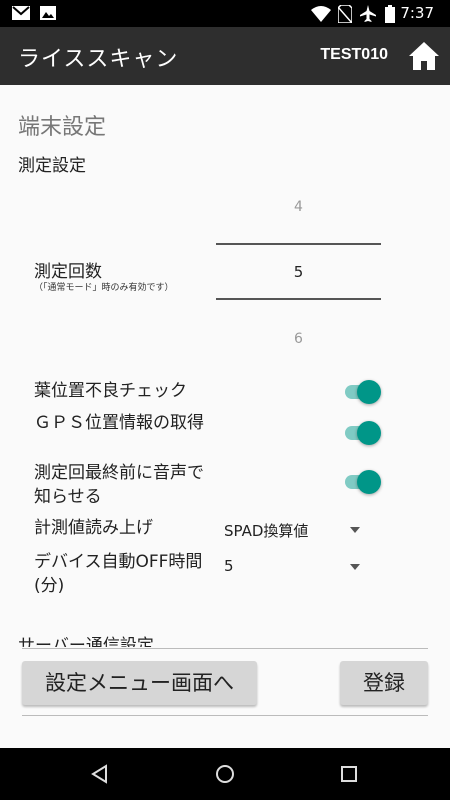 The image size is (450, 800). Describe the element at coordinates (266, 531) in the screenshot. I see `readout-value: SPAD換算値` at that location.